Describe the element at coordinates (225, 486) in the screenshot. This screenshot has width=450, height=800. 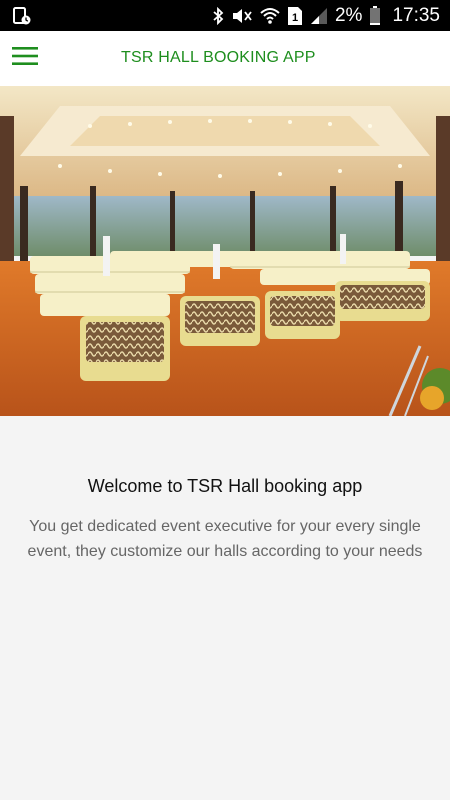
I see `welcome-heading: Welcome to TSR Hall booking app` at that location.